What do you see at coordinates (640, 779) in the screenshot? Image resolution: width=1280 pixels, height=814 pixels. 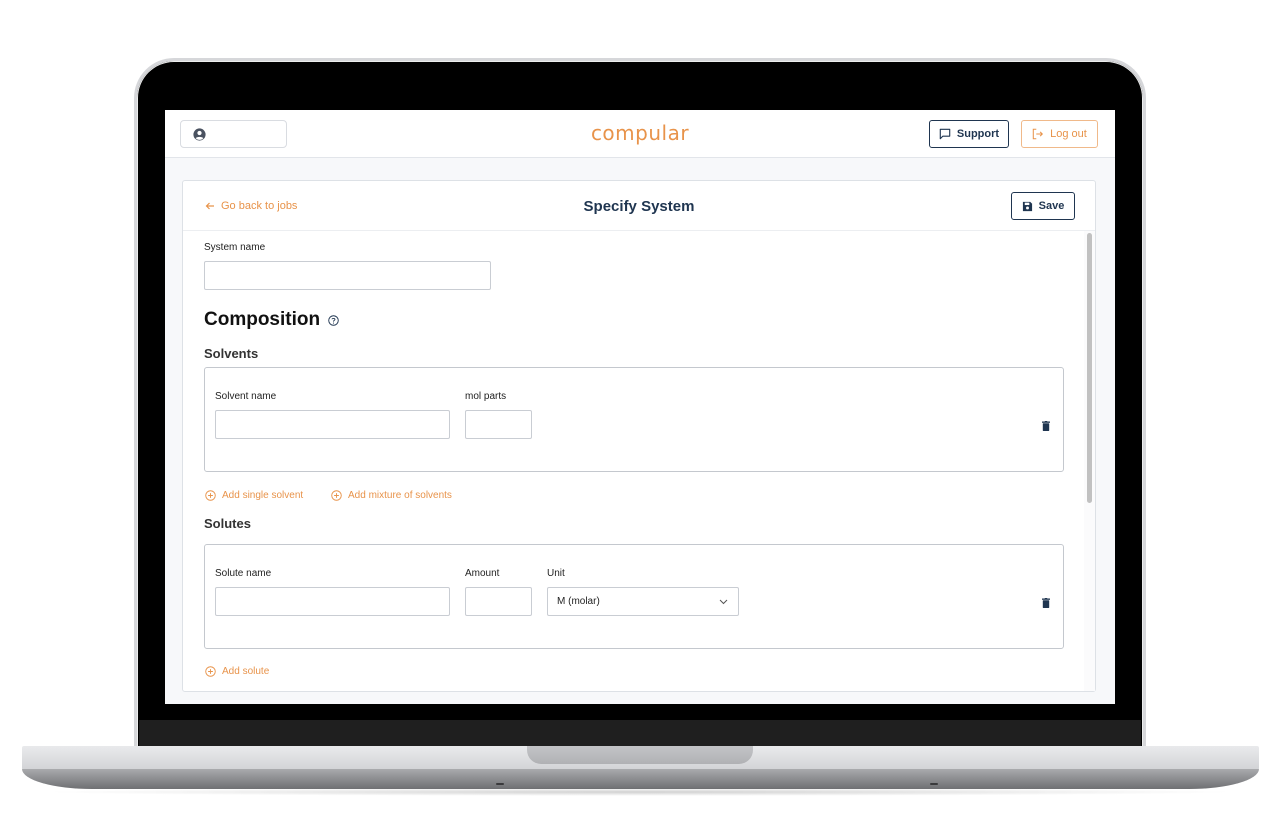 I see `laptop-base-bottom` at bounding box center [640, 779].